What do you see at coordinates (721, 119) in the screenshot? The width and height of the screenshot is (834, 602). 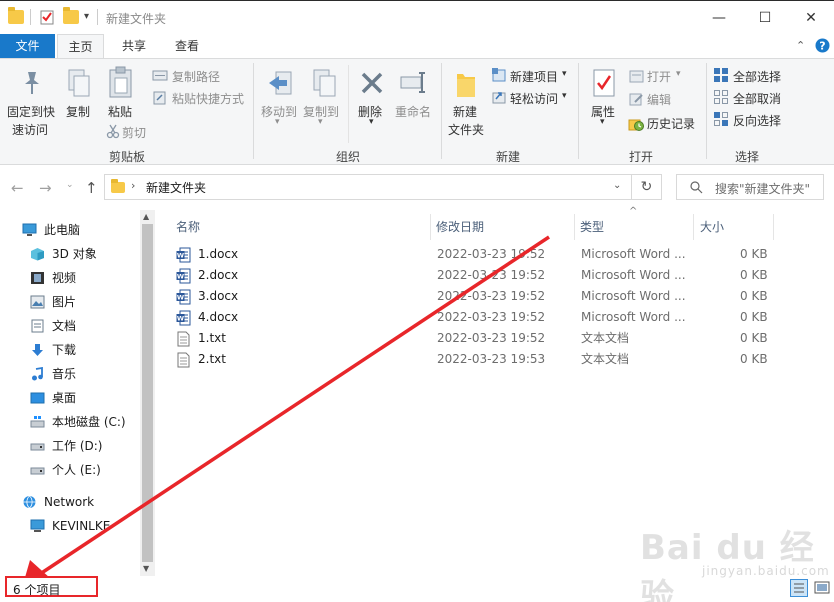 I see `invert-selection-icon` at bounding box center [721, 119].